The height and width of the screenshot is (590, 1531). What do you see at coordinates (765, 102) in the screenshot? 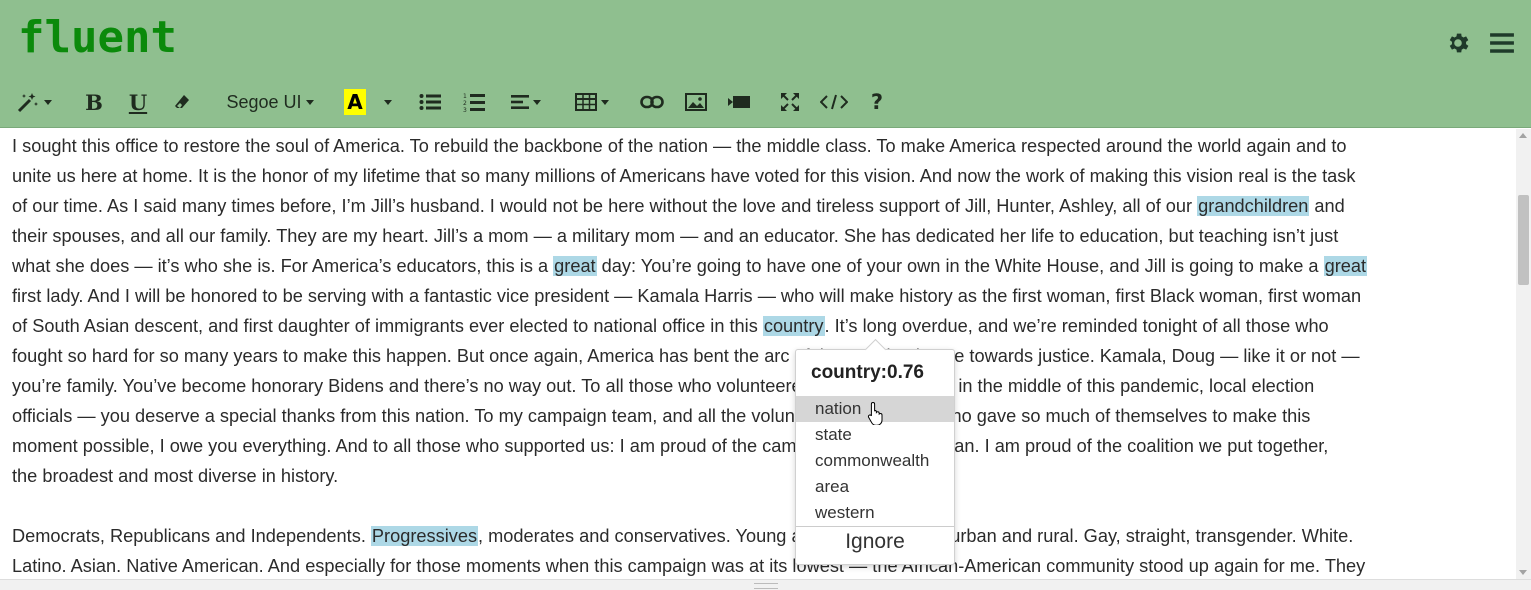
I see `editor-toolbar: B U Segoe UI A 1 2 3 ?` at bounding box center [765, 102].